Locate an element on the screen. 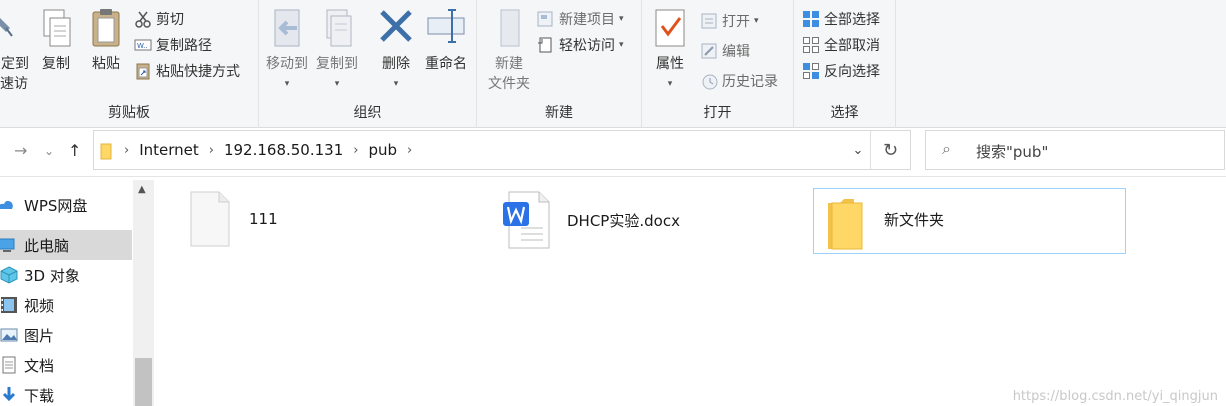  copy-to-icon is located at coordinates (337, 29).